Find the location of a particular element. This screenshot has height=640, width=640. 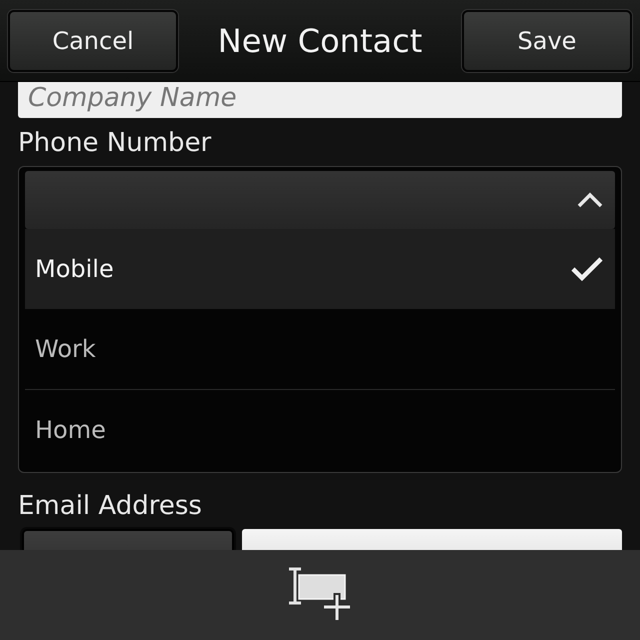

dropdown-option: Home is located at coordinates (320, 429).